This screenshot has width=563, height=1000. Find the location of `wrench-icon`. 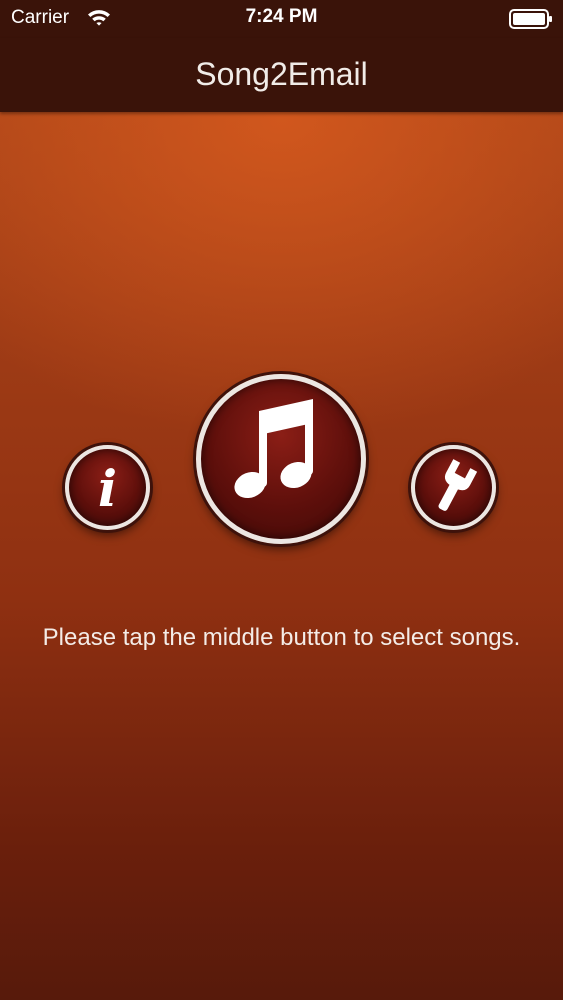

wrench-icon is located at coordinates (458, 485).